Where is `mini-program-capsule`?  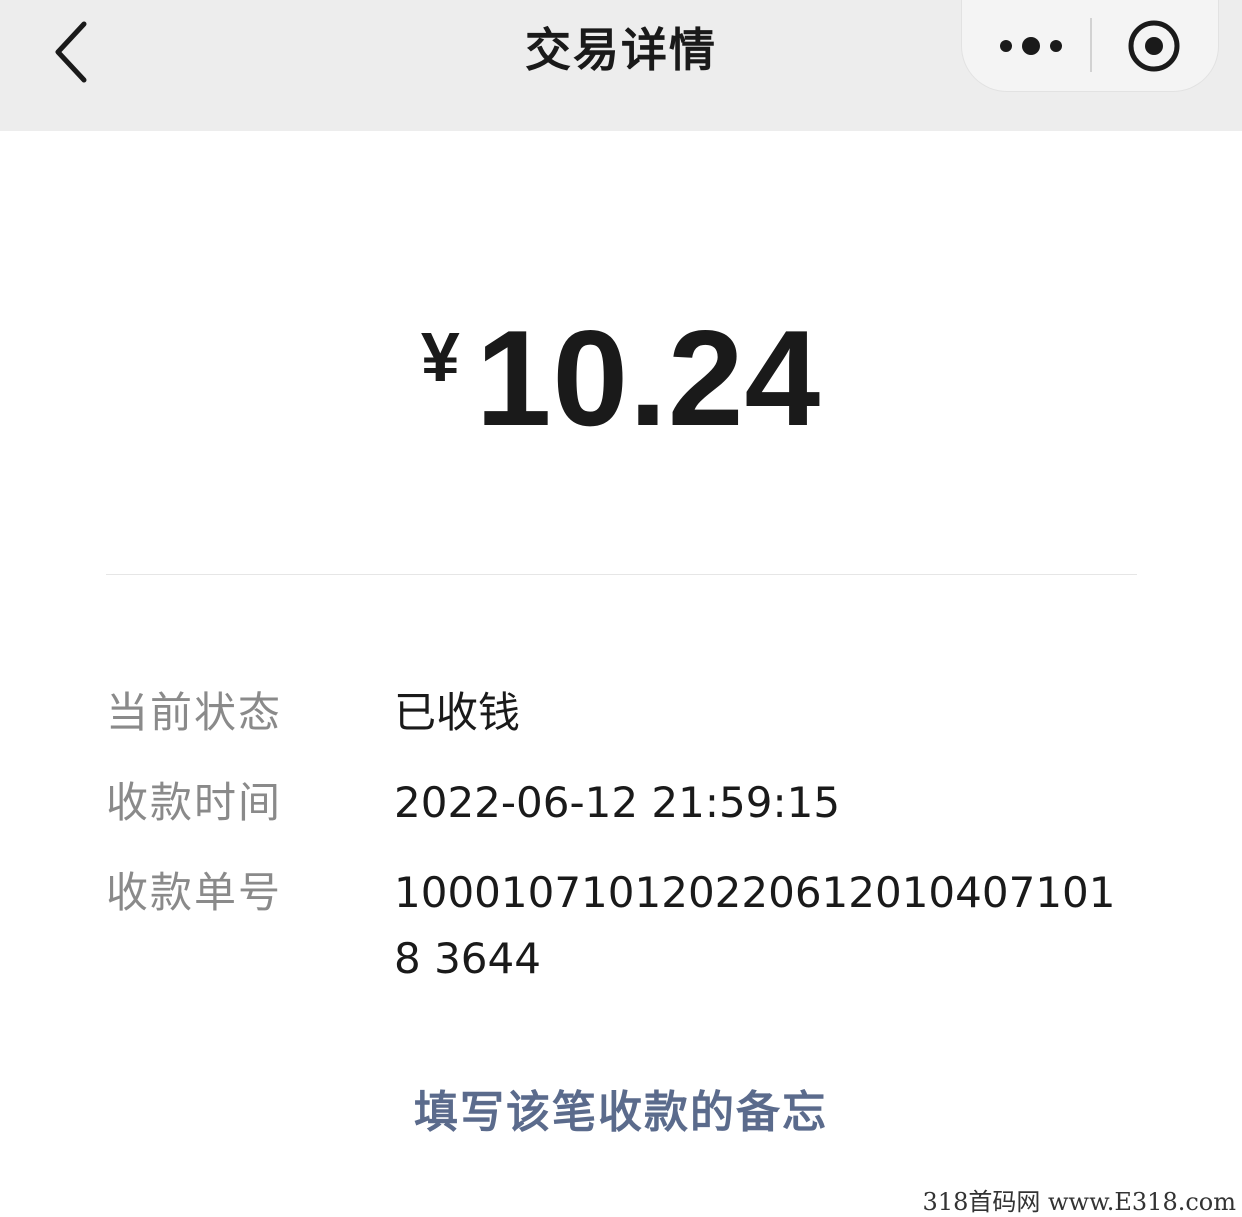
mini-program-capsule is located at coordinates (1090, 46).